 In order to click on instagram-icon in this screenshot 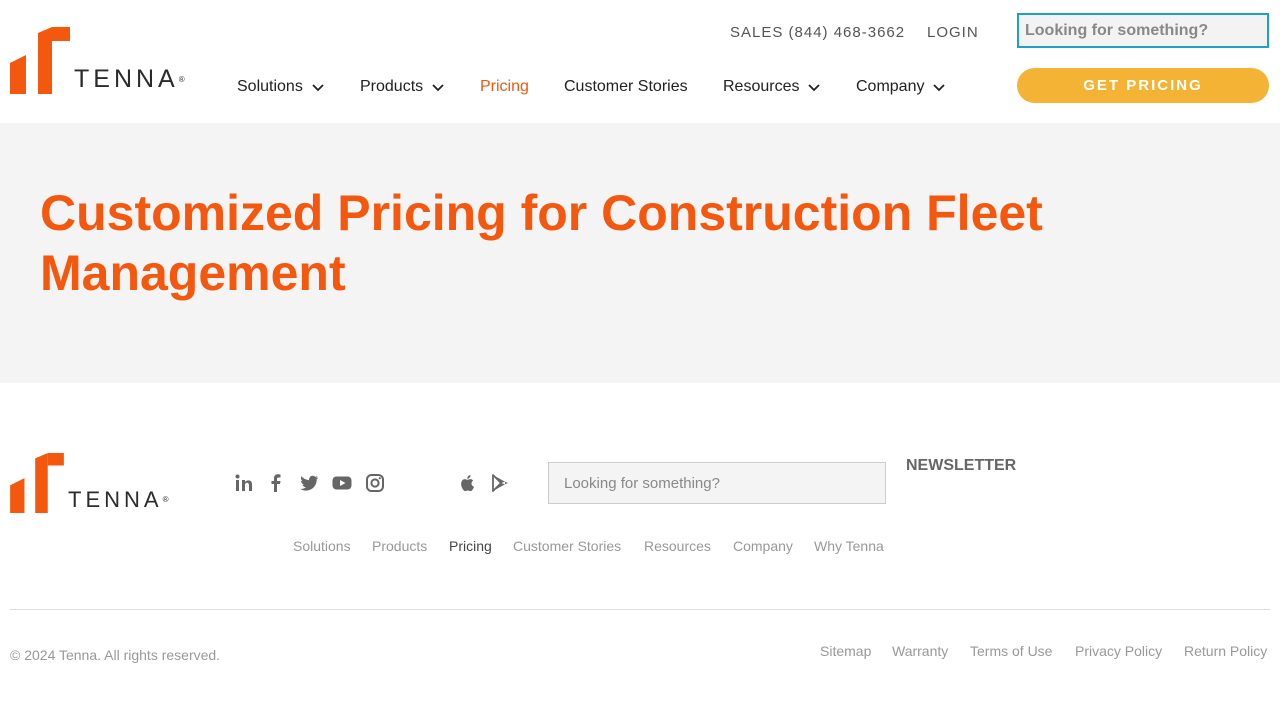, I will do `click(375, 483)`.